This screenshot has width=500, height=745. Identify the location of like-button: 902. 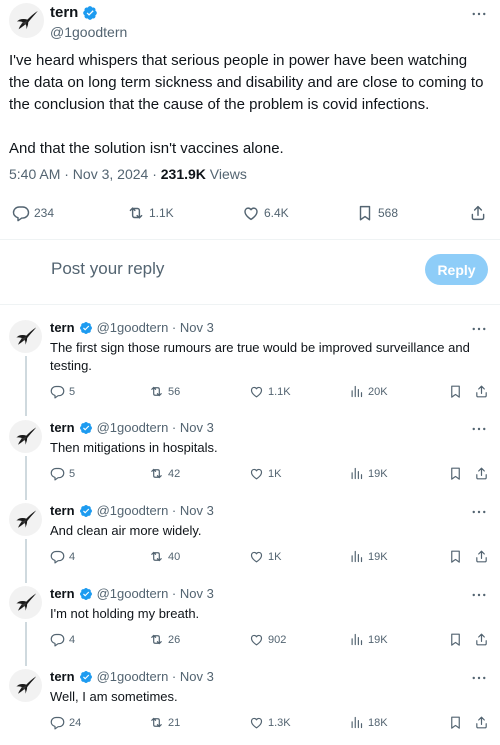
(267, 639).